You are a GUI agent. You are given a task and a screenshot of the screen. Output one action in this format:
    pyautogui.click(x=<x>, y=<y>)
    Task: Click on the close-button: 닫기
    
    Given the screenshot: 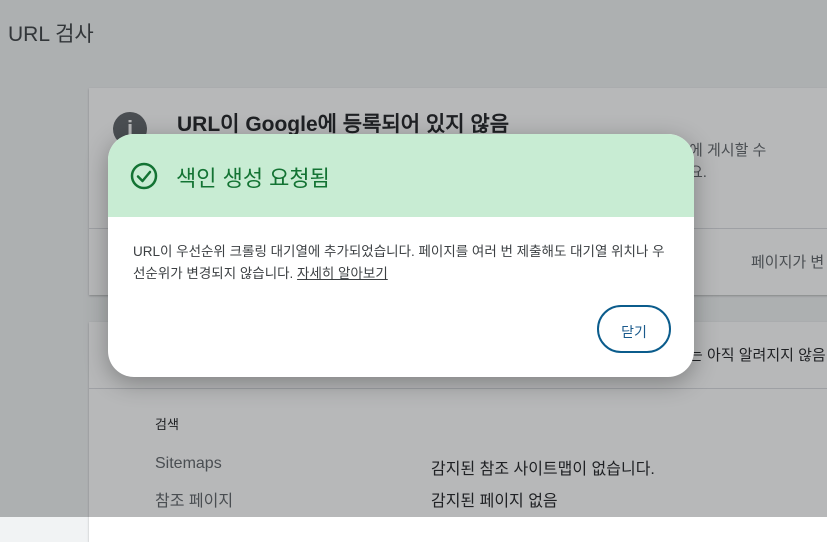 What is the action you would take?
    pyautogui.click(x=634, y=329)
    